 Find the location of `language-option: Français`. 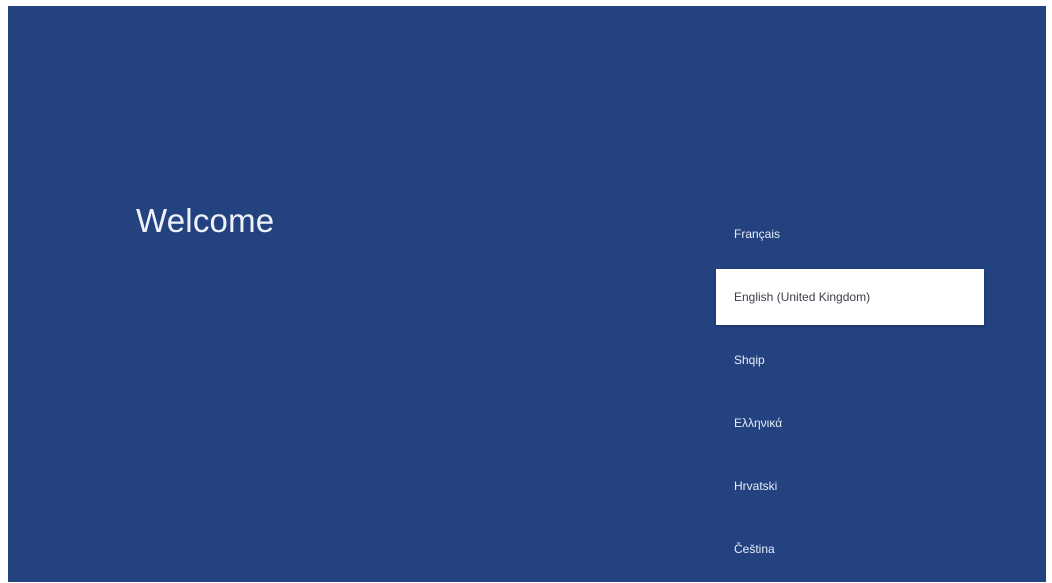

language-option: Français is located at coordinates (850, 234).